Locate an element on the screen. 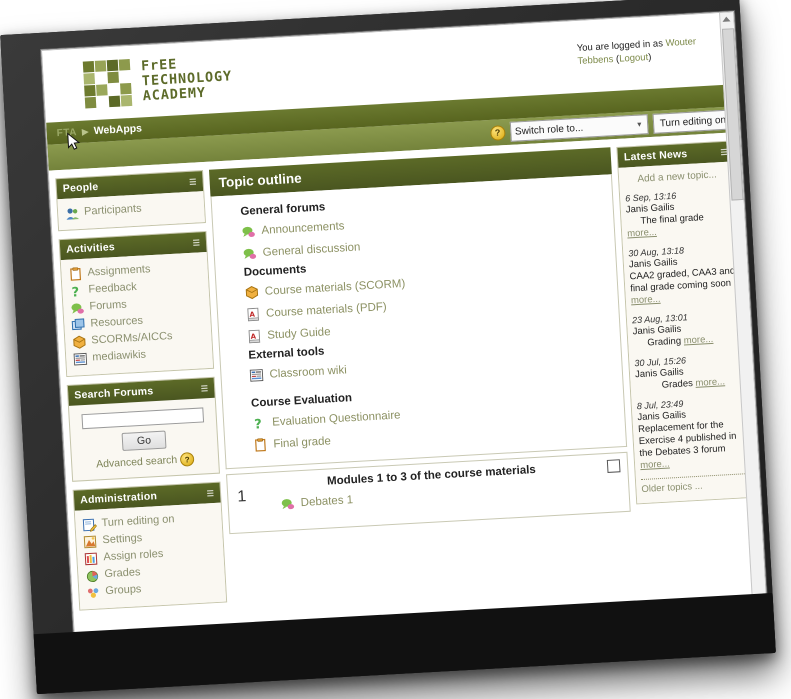 This screenshot has height=699, width=791. advanced-search-link: Advanced search is located at coordinates (137, 462).